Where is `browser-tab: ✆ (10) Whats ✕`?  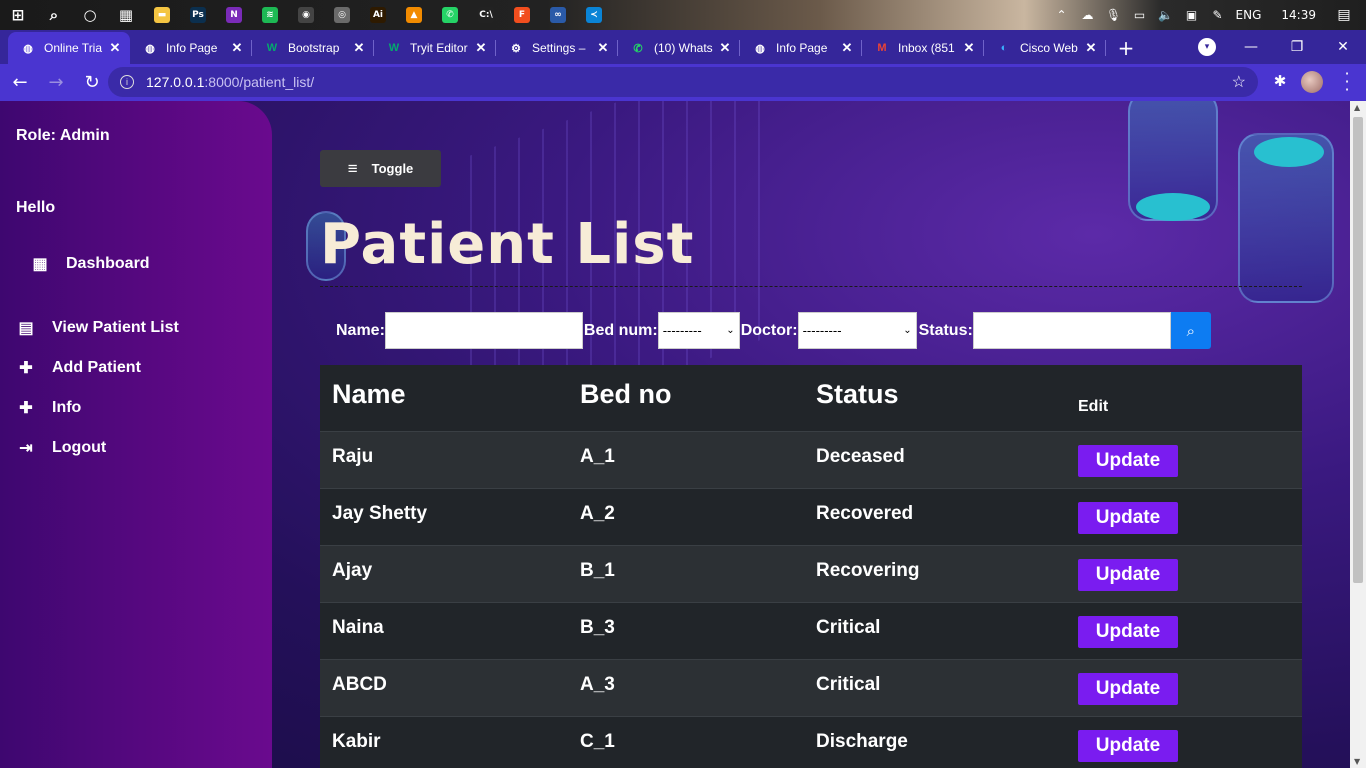 browser-tab: ✆ (10) Whats ✕ is located at coordinates (679, 48).